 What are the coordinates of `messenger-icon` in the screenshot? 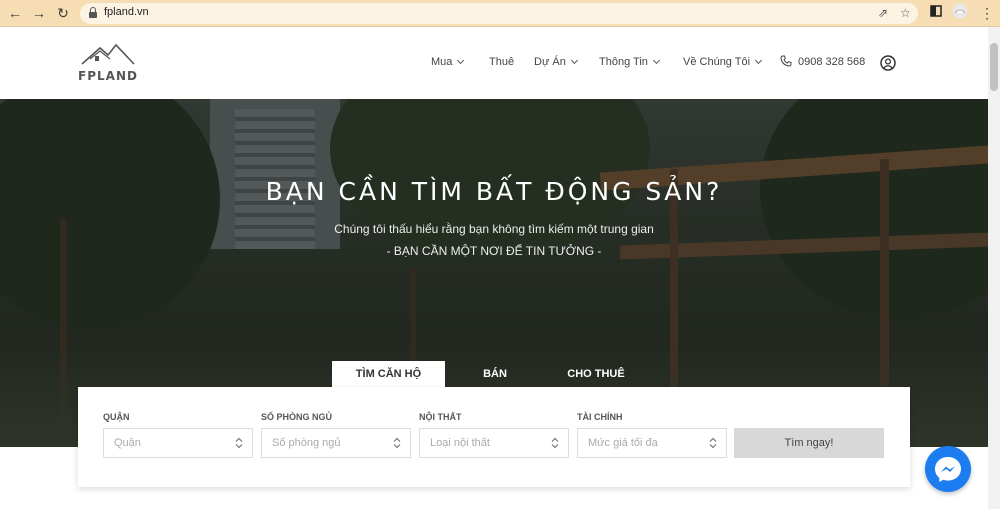 It's located at (948, 469).